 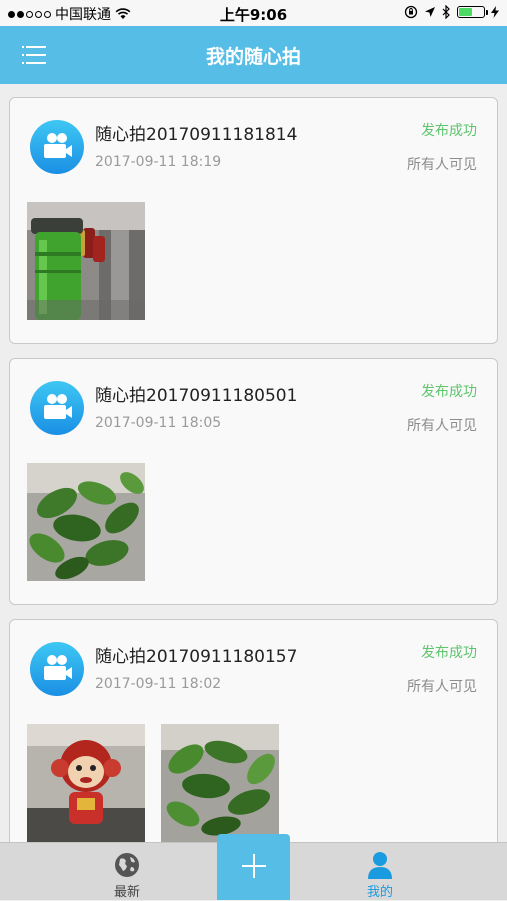 I want to click on tab-latest-label: 最新, so click(x=126, y=892).